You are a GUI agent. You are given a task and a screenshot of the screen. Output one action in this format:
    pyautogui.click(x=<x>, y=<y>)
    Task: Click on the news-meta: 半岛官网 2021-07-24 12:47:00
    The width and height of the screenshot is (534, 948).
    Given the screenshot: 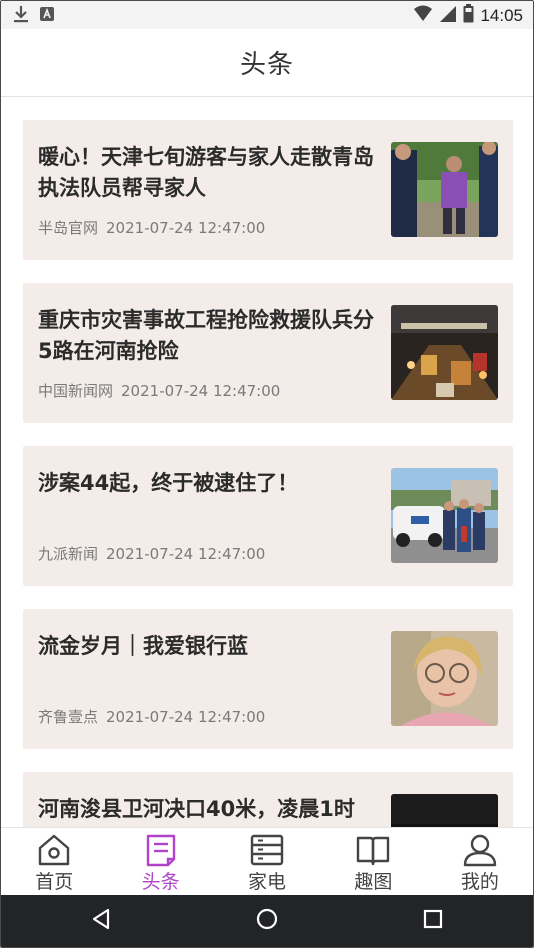 What is the action you would take?
    pyautogui.click(x=151, y=227)
    